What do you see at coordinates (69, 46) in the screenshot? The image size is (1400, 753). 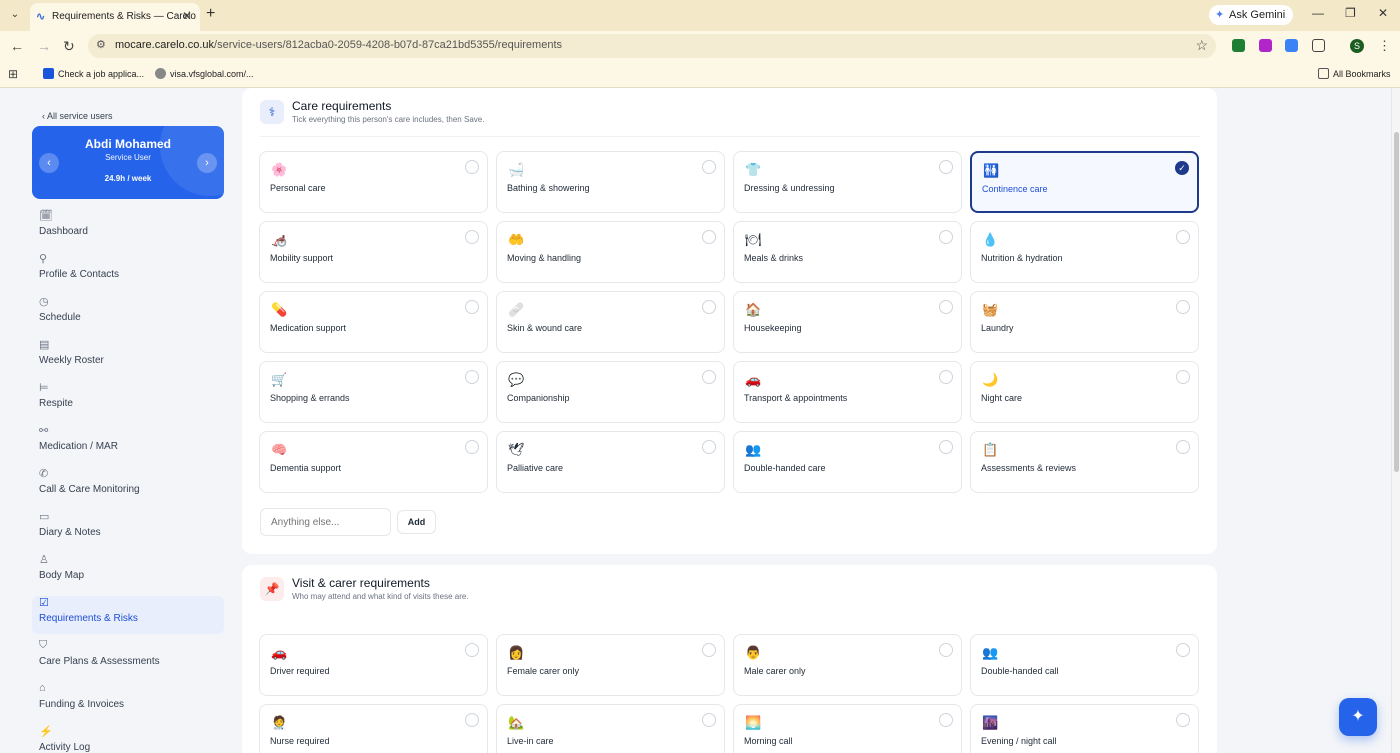 I see `reload-icon: ↻` at bounding box center [69, 46].